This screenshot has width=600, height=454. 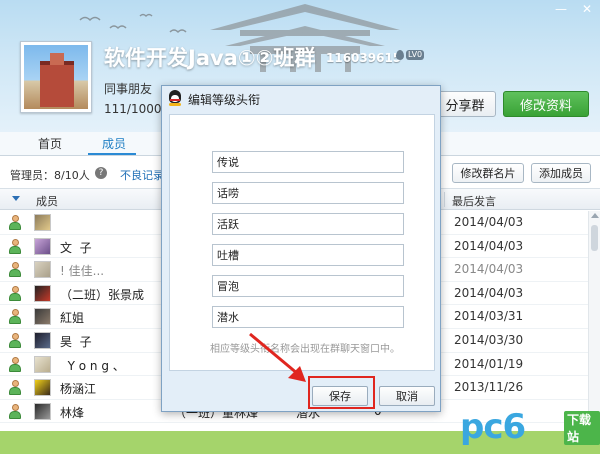 I want to click on share-group-button: 分享群, so click(x=465, y=104).